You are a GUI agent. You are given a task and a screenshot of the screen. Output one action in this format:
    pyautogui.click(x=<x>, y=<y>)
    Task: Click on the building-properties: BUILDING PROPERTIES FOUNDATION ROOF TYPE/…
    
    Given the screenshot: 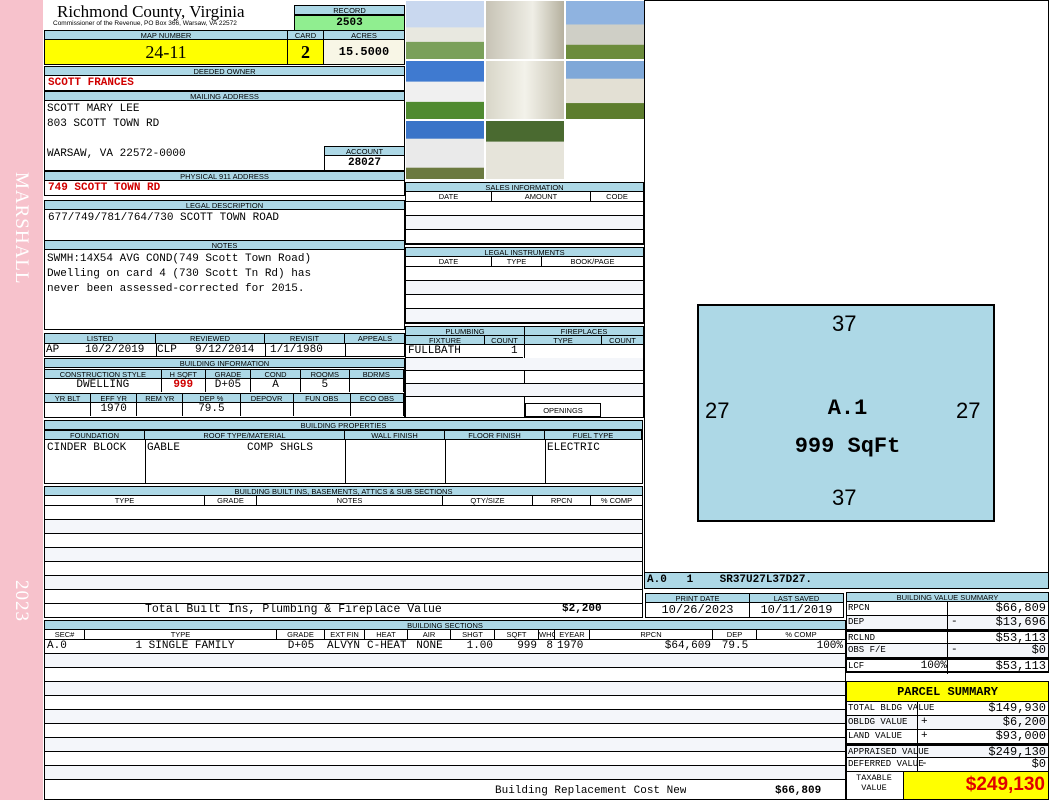 What is the action you would take?
    pyautogui.click(x=343, y=452)
    